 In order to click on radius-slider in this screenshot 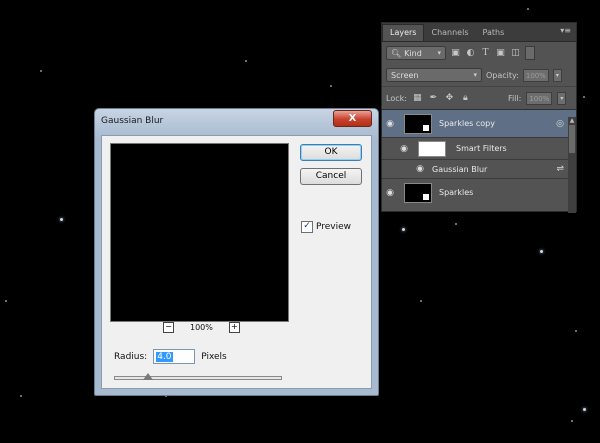, I will do `click(198, 376)`.